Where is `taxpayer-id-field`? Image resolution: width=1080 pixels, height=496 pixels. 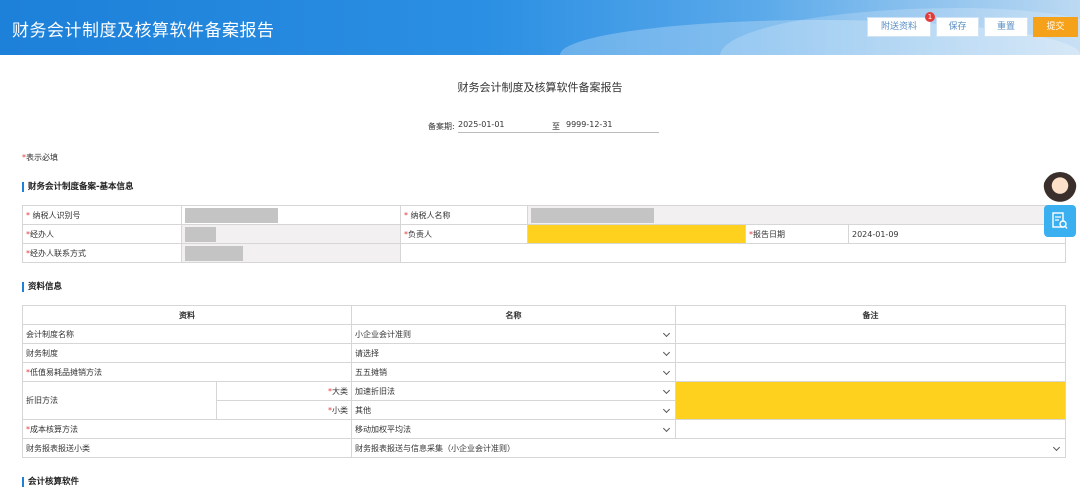 taxpayer-id-field is located at coordinates (291, 215).